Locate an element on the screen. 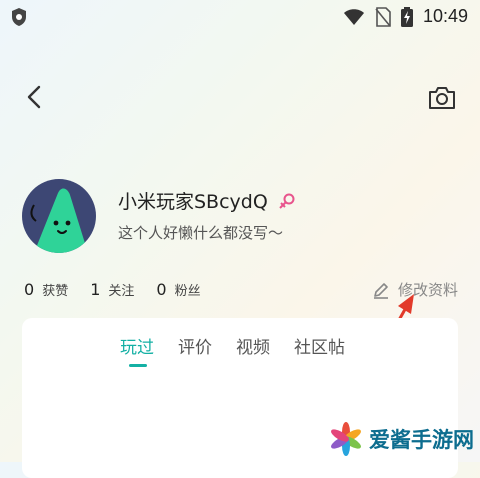 The width and height of the screenshot is (480, 478). profile-tabs: 玩过 评价 视频 社区帖 is located at coordinates (232, 345).